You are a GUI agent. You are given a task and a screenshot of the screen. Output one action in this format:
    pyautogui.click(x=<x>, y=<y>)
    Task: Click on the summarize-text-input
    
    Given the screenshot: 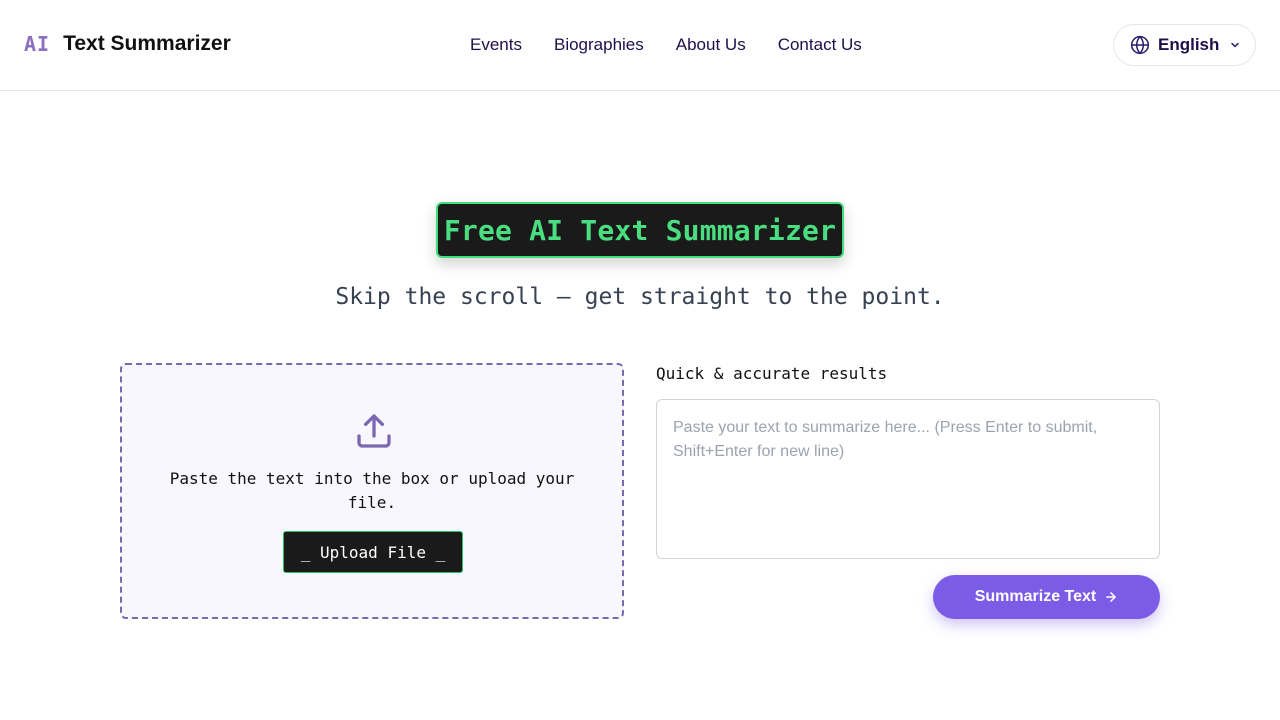 What is the action you would take?
    pyautogui.click(x=908, y=479)
    